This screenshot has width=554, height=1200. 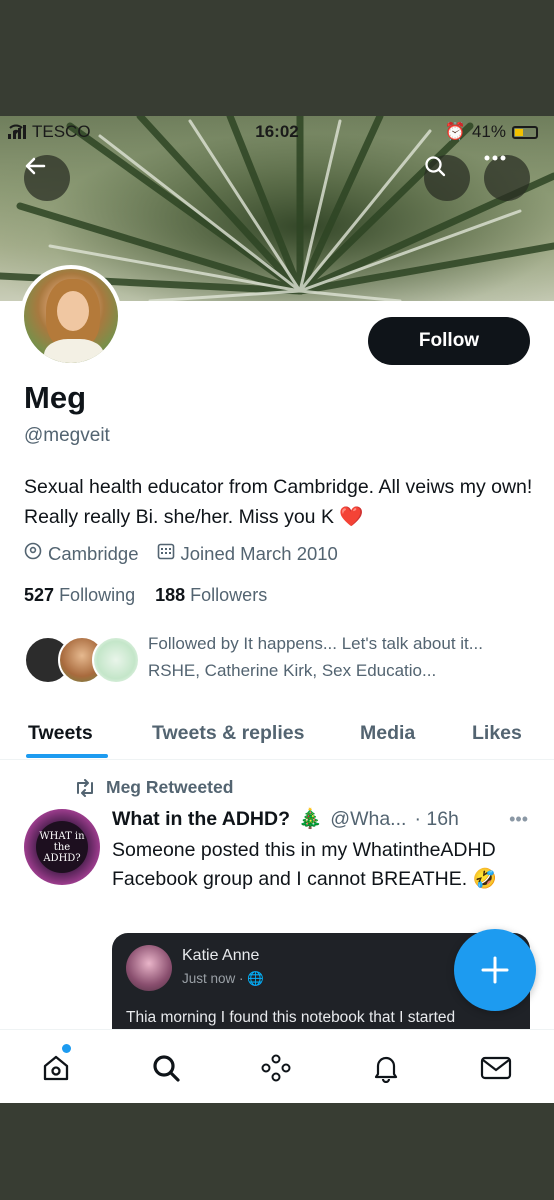 What do you see at coordinates (447, 178) in the screenshot?
I see `search-button` at bounding box center [447, 178].